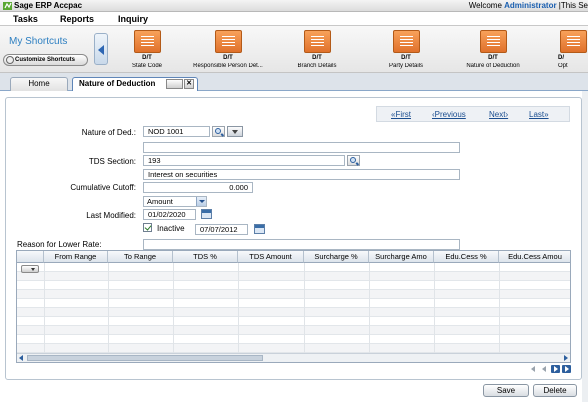  I want to click on cumulative-cutoff-field: 0.000, so click(198, 187).